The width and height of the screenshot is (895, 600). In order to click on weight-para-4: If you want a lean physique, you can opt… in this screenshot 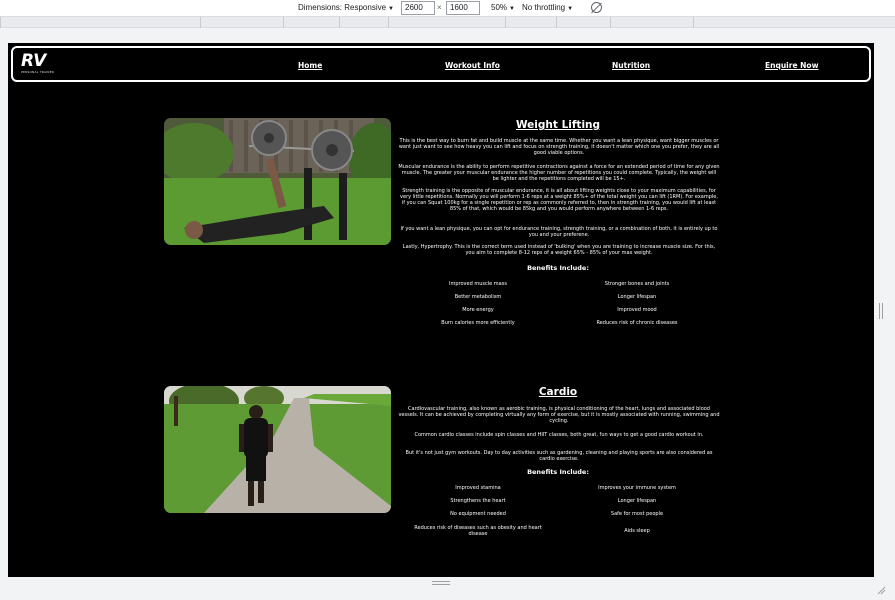, I will do `click(559, 232)`.